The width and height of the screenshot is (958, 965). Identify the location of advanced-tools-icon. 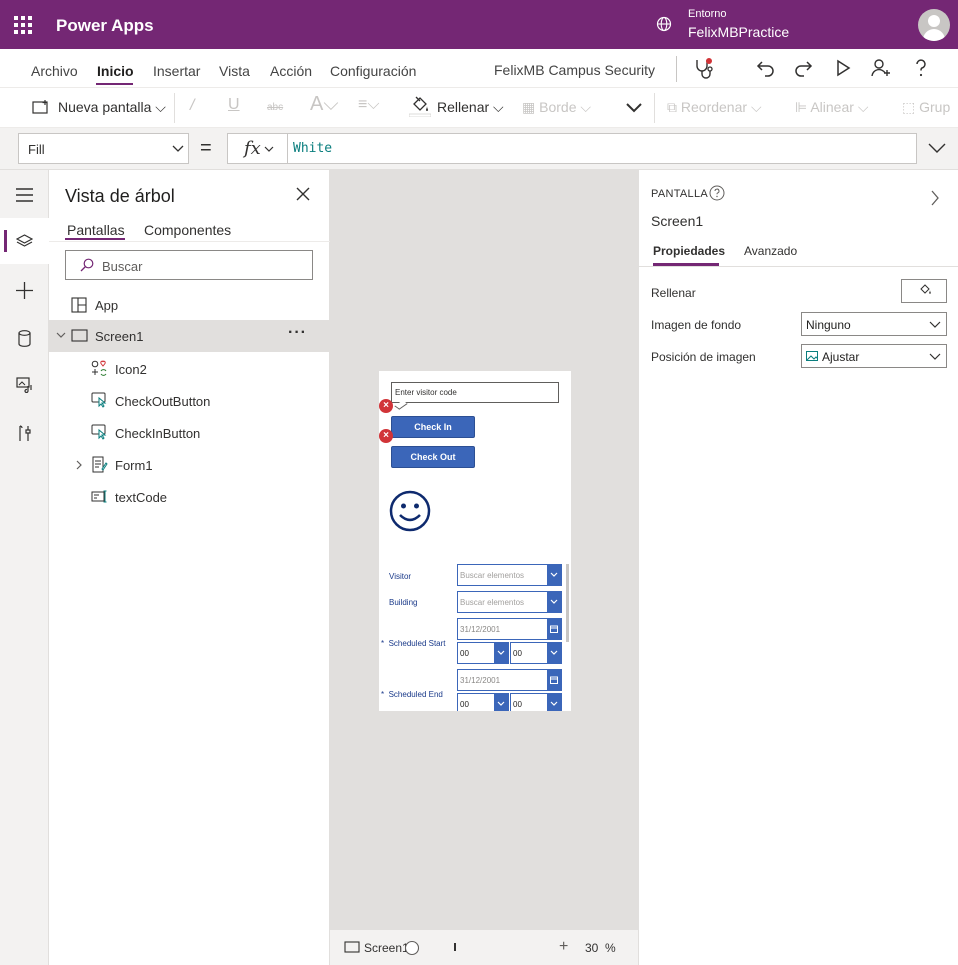
(24, 433).